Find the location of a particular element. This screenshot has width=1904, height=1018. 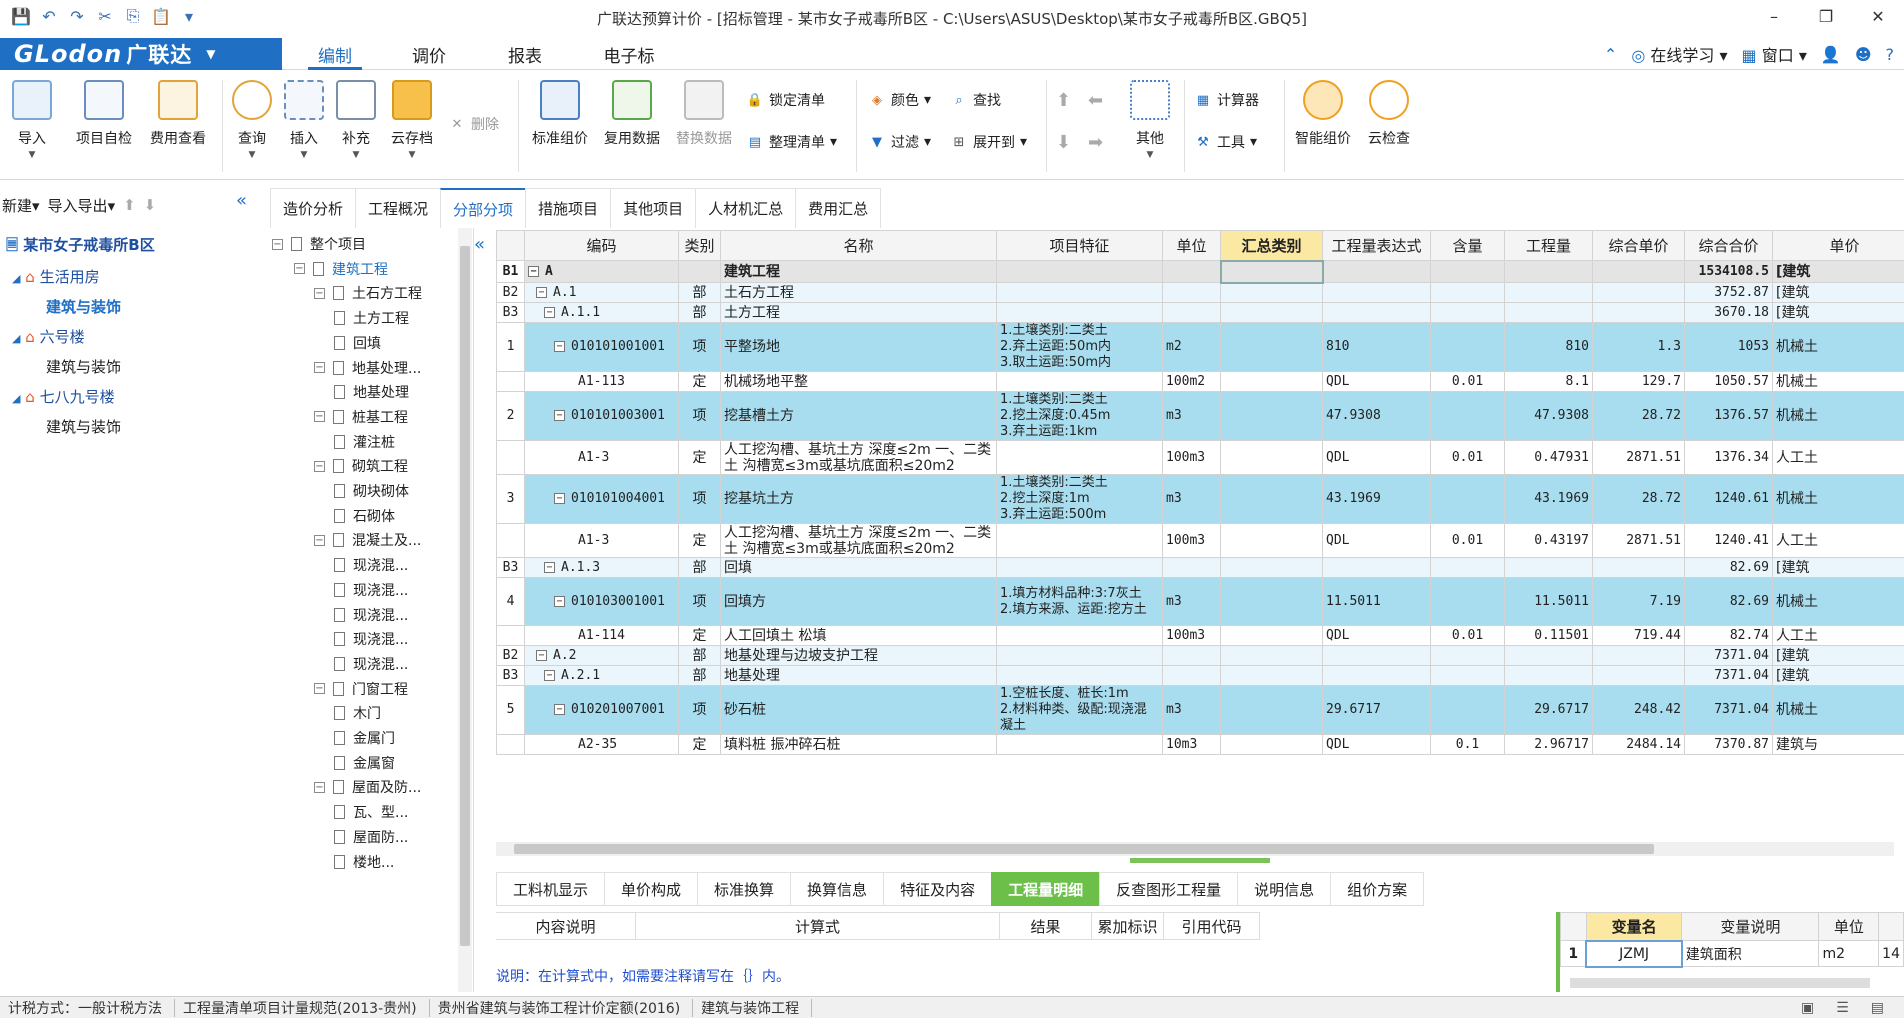

section-tree-item: 木门 is located at coordinates (357, 713).